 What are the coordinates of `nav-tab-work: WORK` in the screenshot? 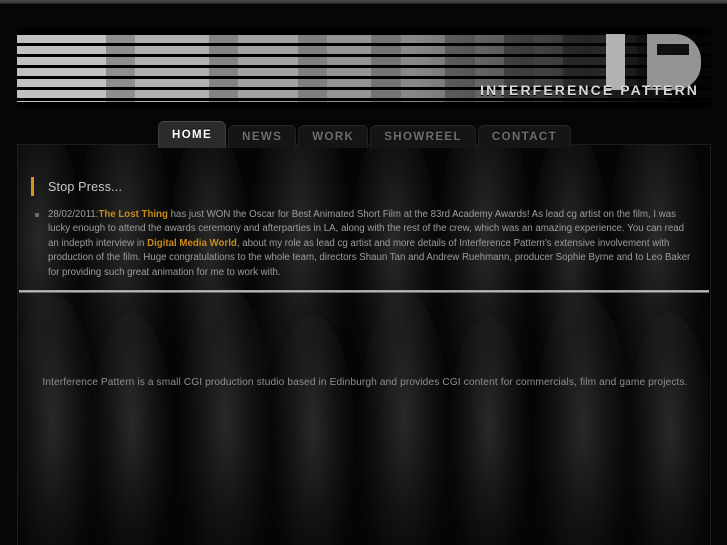 It's located at (333, 136).